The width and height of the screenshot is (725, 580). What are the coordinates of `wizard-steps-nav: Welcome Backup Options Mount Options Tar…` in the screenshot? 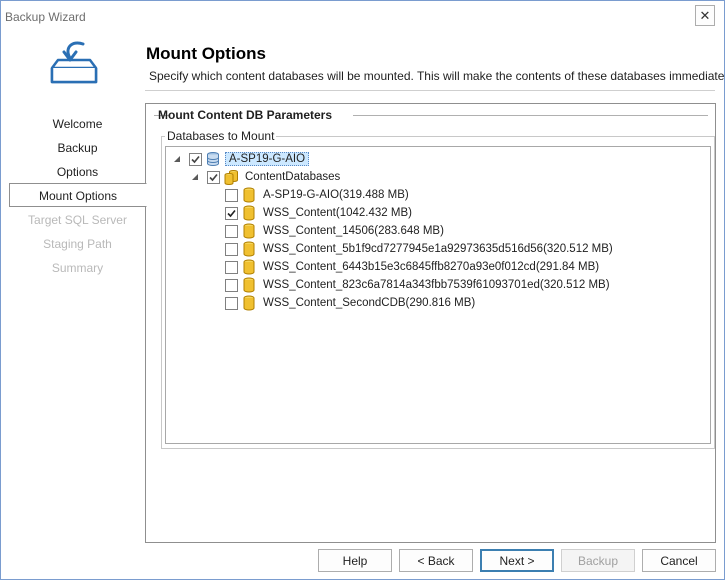 It's located at (78, 195).